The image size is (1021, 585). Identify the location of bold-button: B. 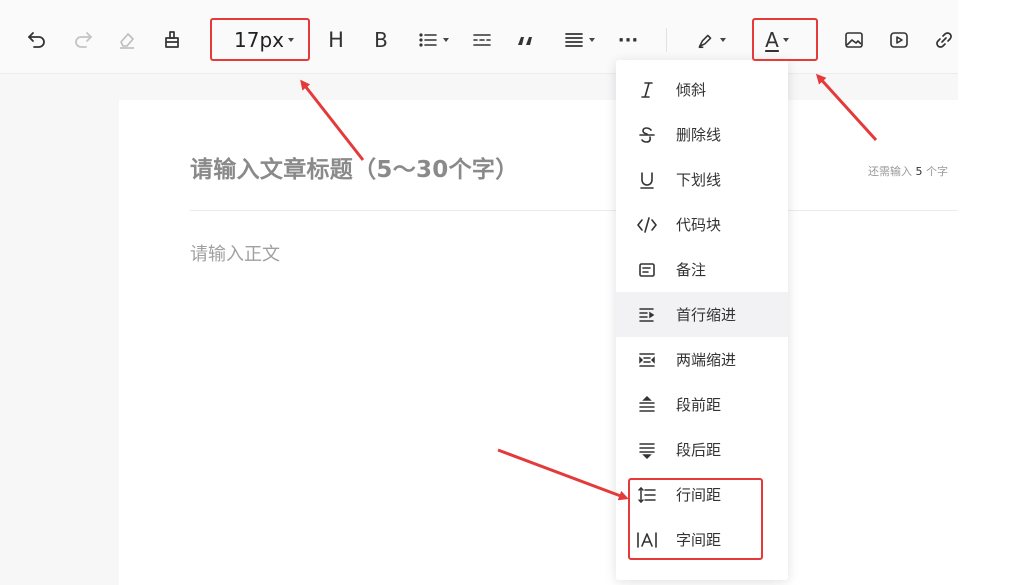
(381, 40).